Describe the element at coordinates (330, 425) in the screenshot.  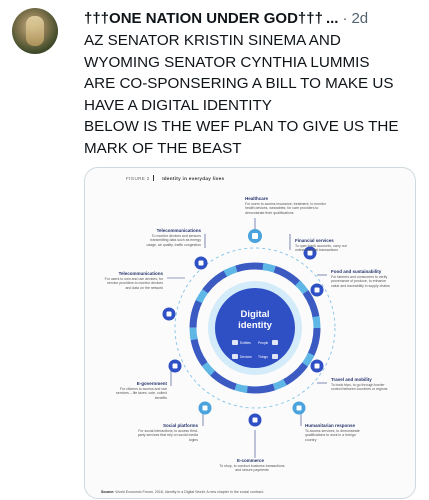
I see `segment-humanitarian-label: Humanitarian response` at that location.